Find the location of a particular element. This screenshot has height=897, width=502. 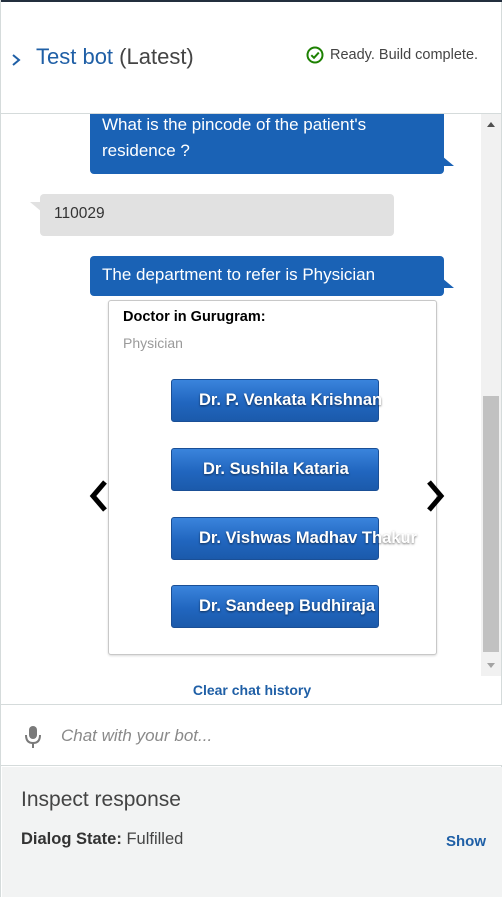

scroll-up-icon is located at coordinates (491, 125).